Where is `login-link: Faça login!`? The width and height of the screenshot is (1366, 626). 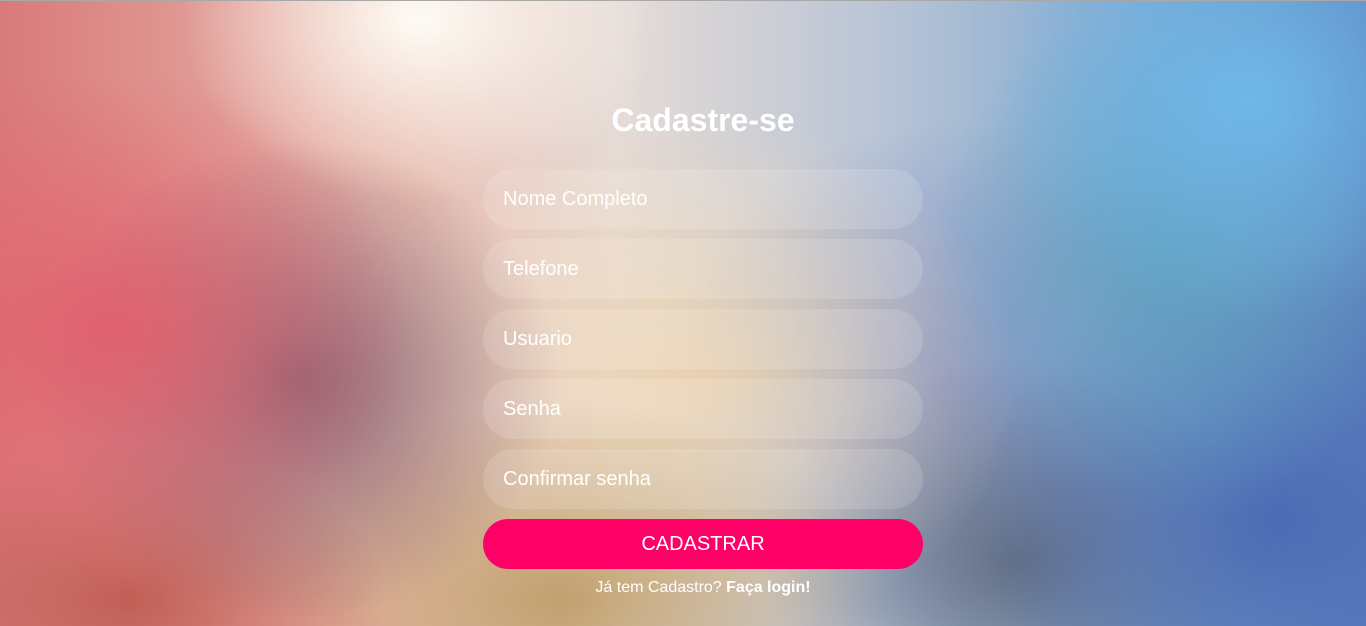 login-link: Faça login! is located at coordinates (768, 587).